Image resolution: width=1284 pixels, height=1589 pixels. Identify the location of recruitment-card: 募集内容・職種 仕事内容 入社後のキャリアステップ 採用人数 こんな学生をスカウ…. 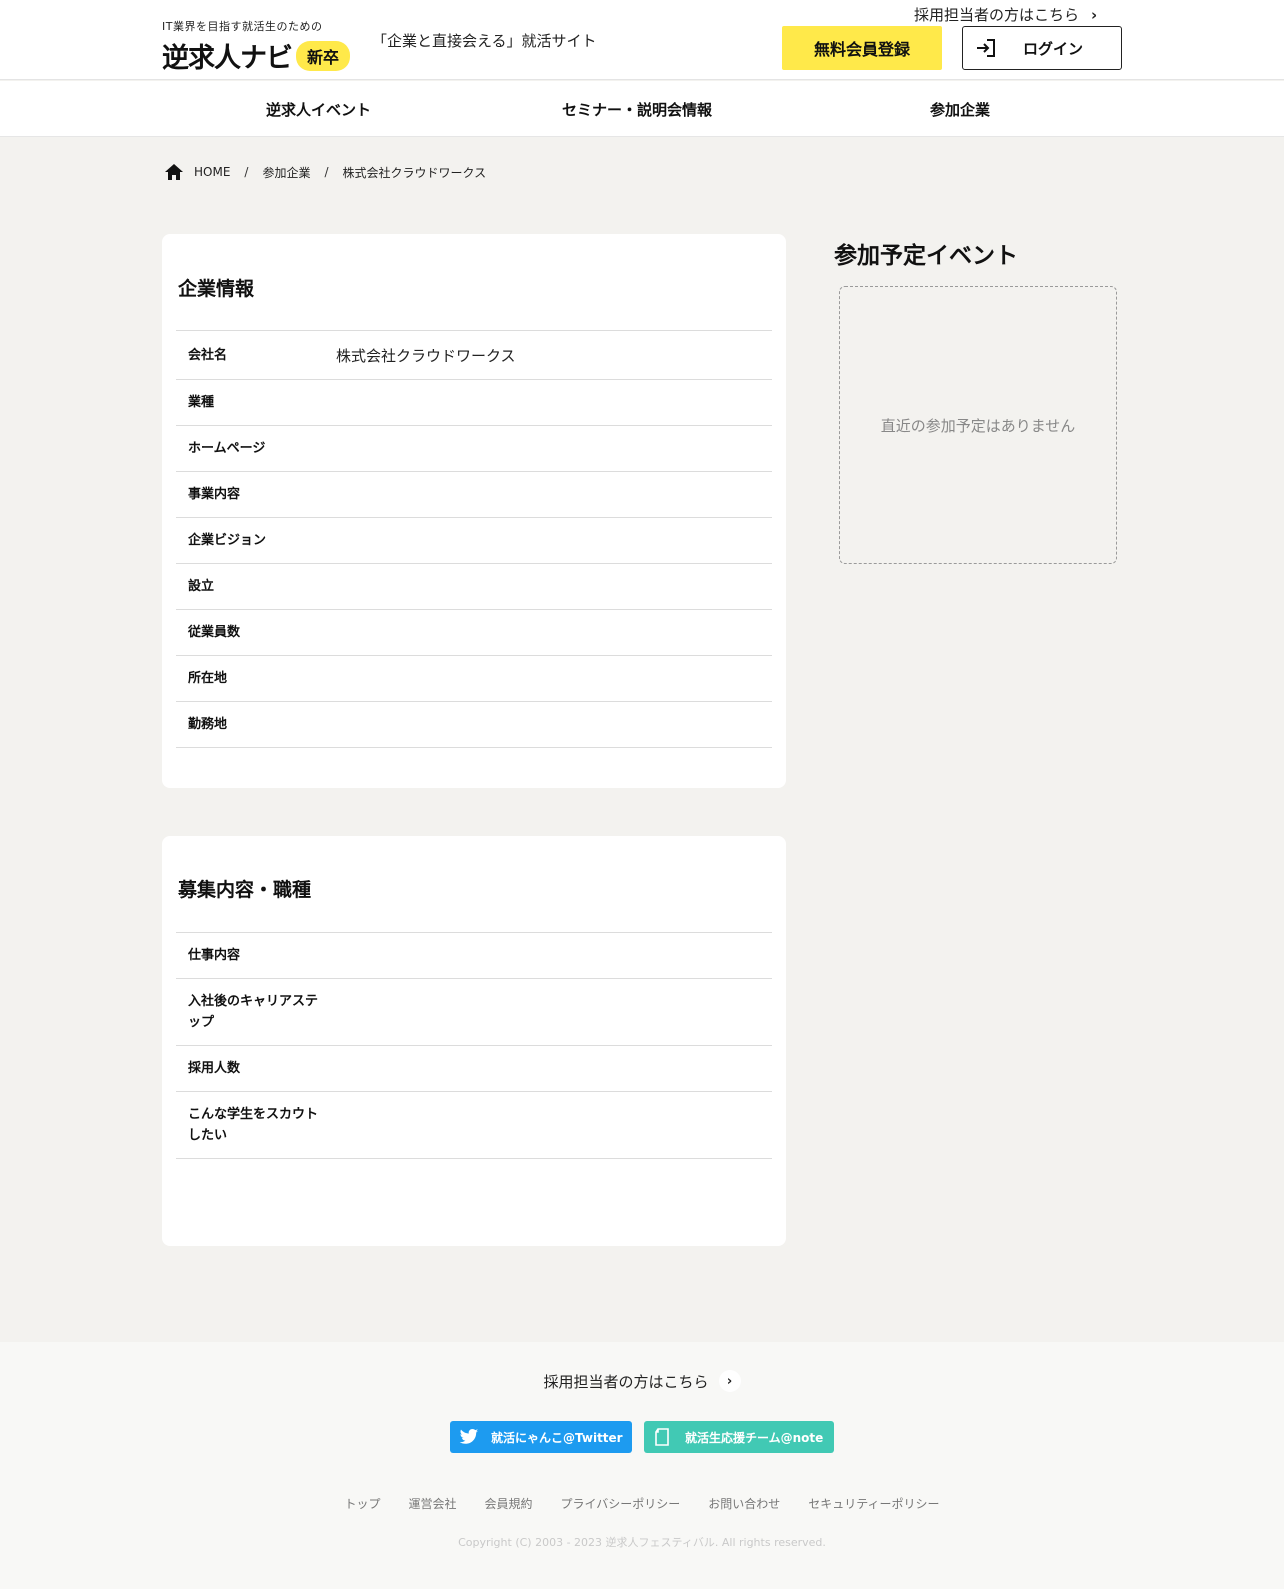
(474, 1041).